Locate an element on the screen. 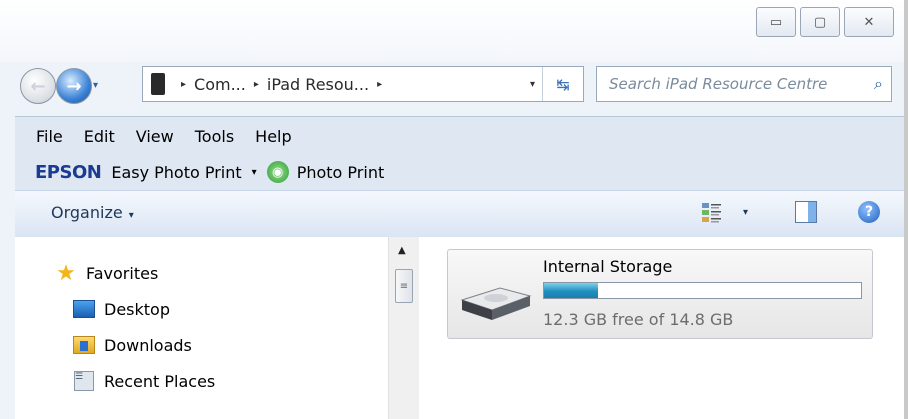 The image size is (908, 419). scroll-up-button: ▲ is located at coordinates (402, 250).